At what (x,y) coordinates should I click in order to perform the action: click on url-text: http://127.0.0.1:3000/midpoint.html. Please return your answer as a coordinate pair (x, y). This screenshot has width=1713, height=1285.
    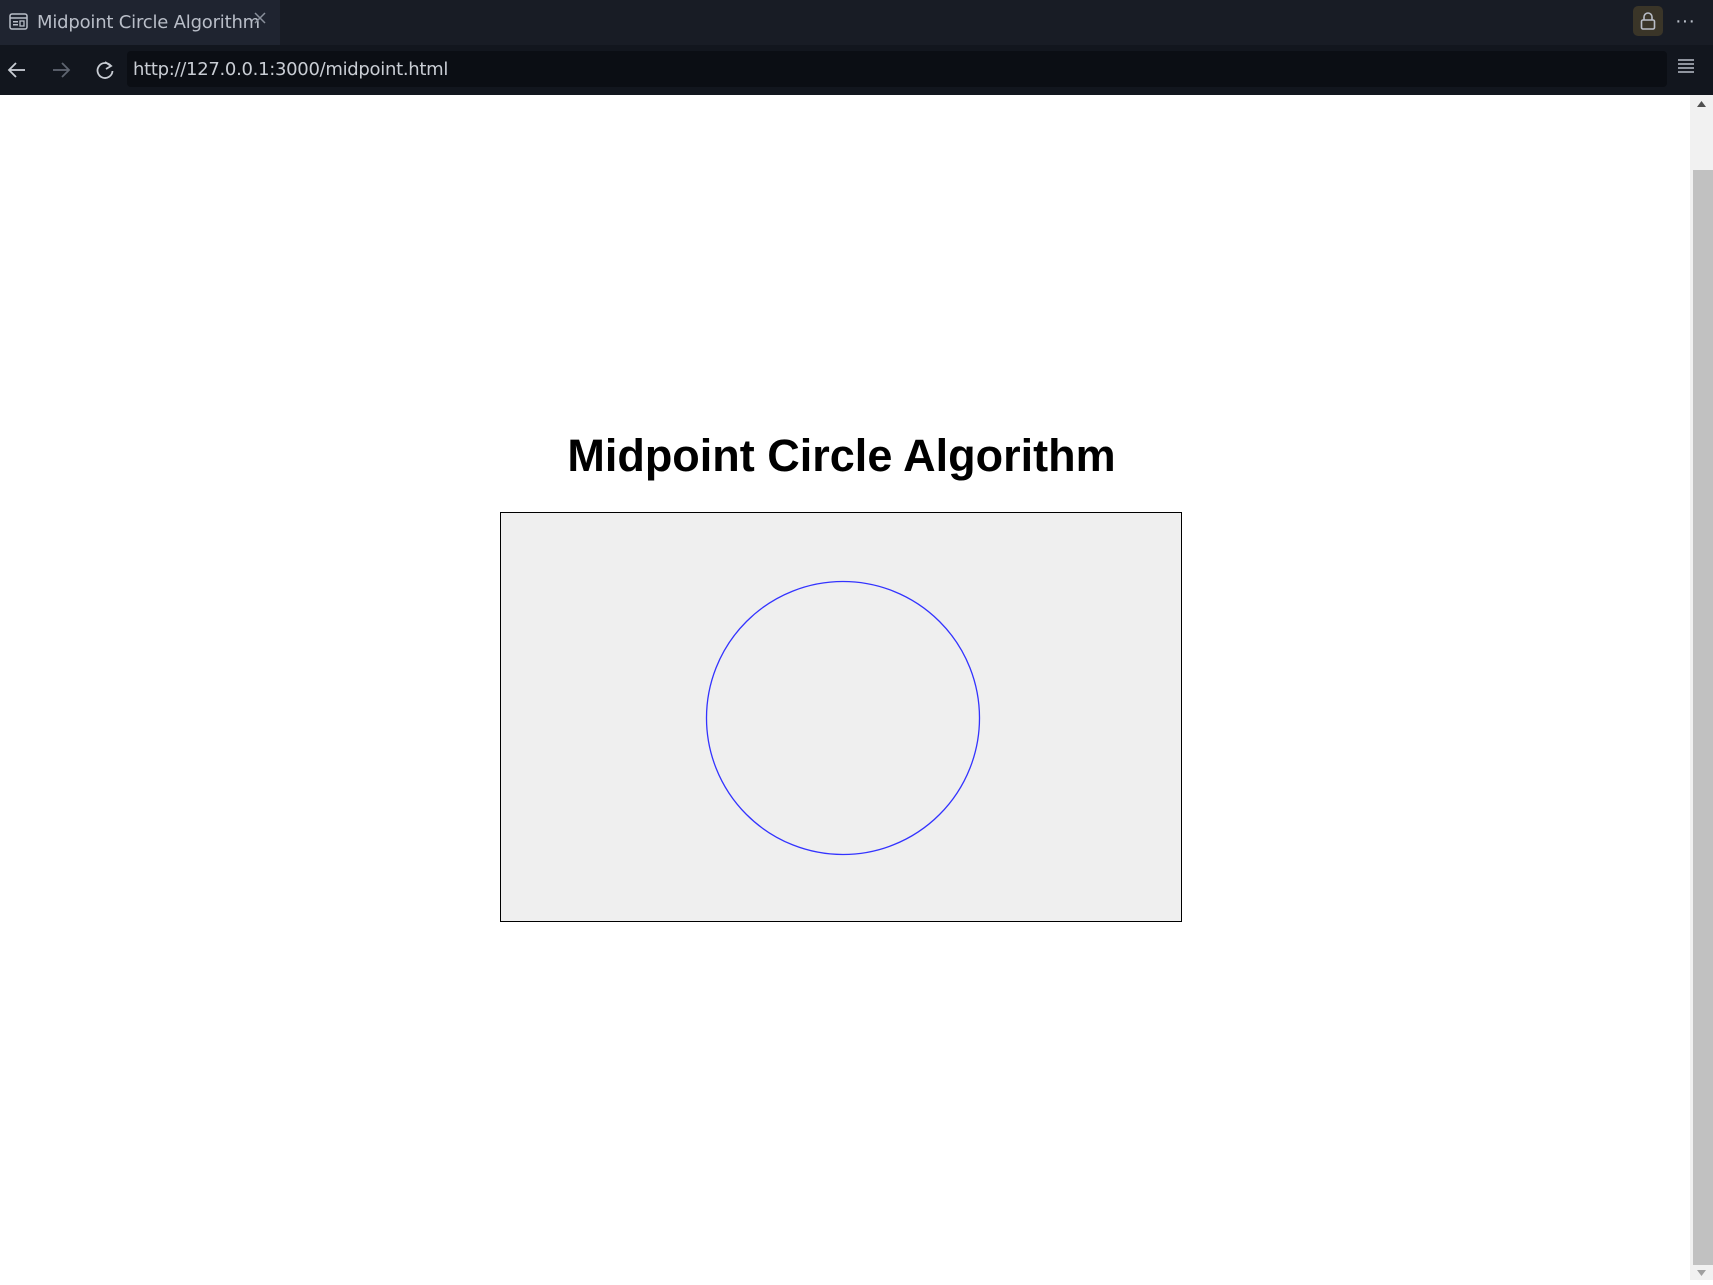
    Looking at the image, I should click on (291, 69).